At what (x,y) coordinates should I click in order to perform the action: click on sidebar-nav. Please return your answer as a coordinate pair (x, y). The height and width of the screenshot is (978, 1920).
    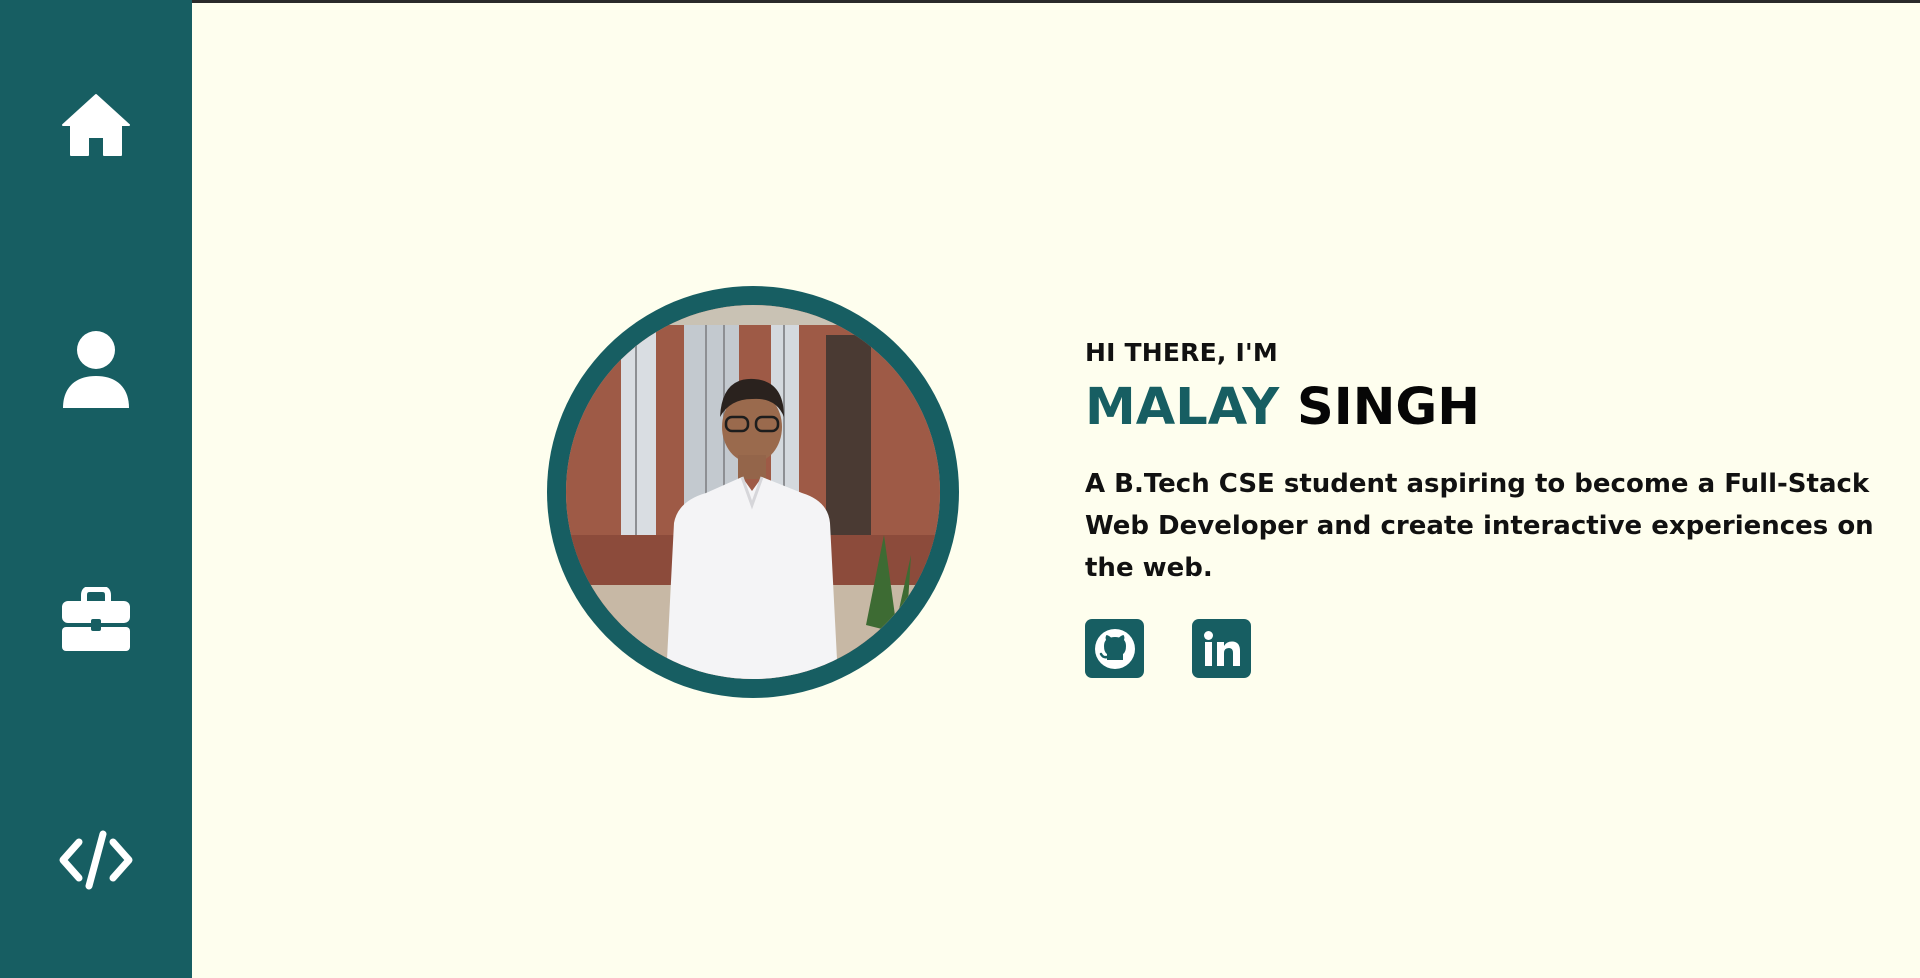
    Looking at the image, I should click on (96, 489).